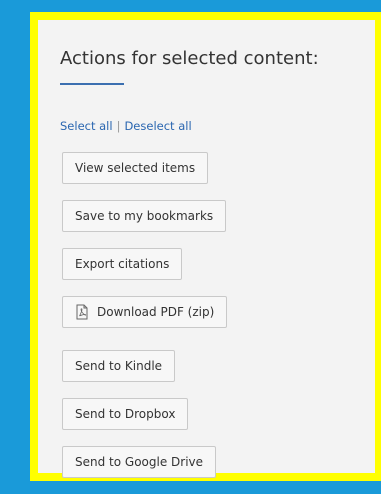 The height and width of the screenshot is (494, 381). Describe the element at coordinates (157, 126) in the screenshot. I see `deselect-all-link: Deselect all` at that location.